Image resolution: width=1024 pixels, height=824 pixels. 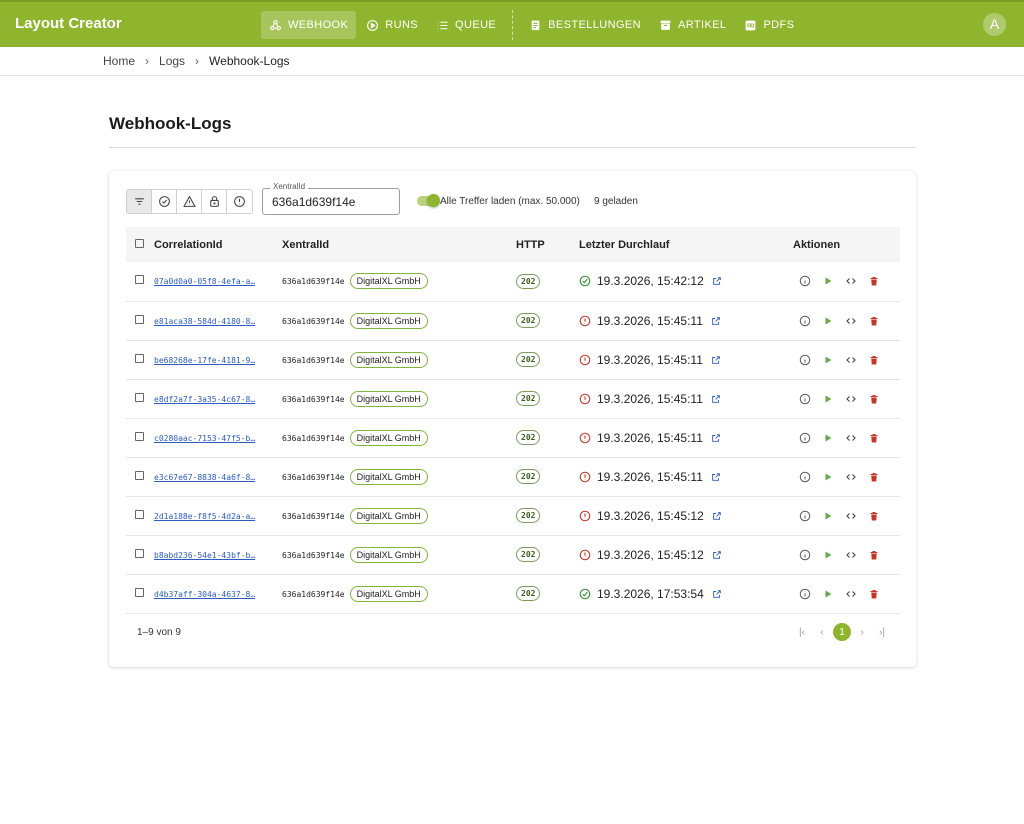 I want to click on filter-ok-button, so click(x=164, y=201).